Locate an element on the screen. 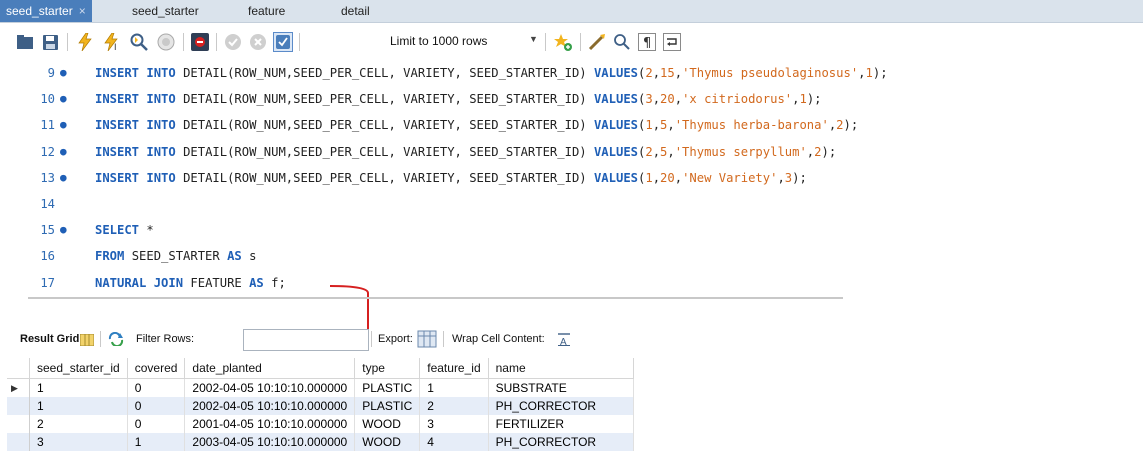 The height and width of the screenshot is (471, 1143). code-line: 14 is located at coordinates (571, 204).